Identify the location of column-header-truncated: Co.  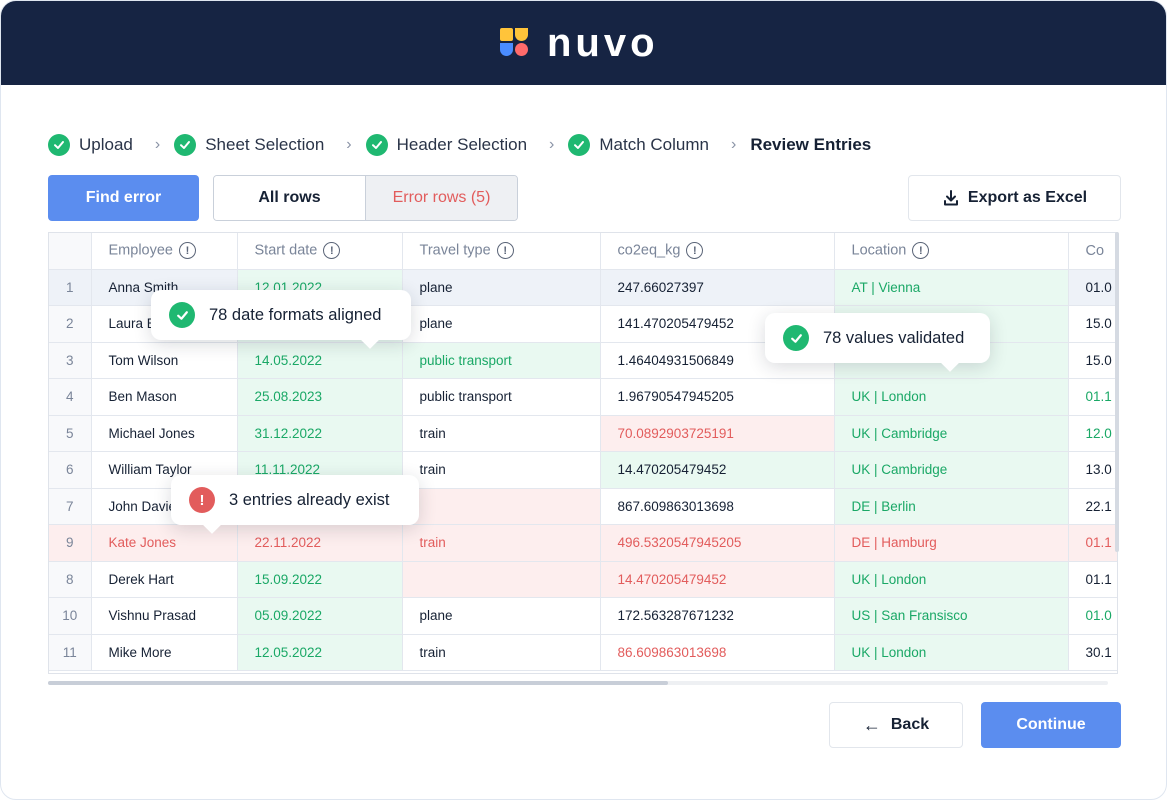
(1092, 251).